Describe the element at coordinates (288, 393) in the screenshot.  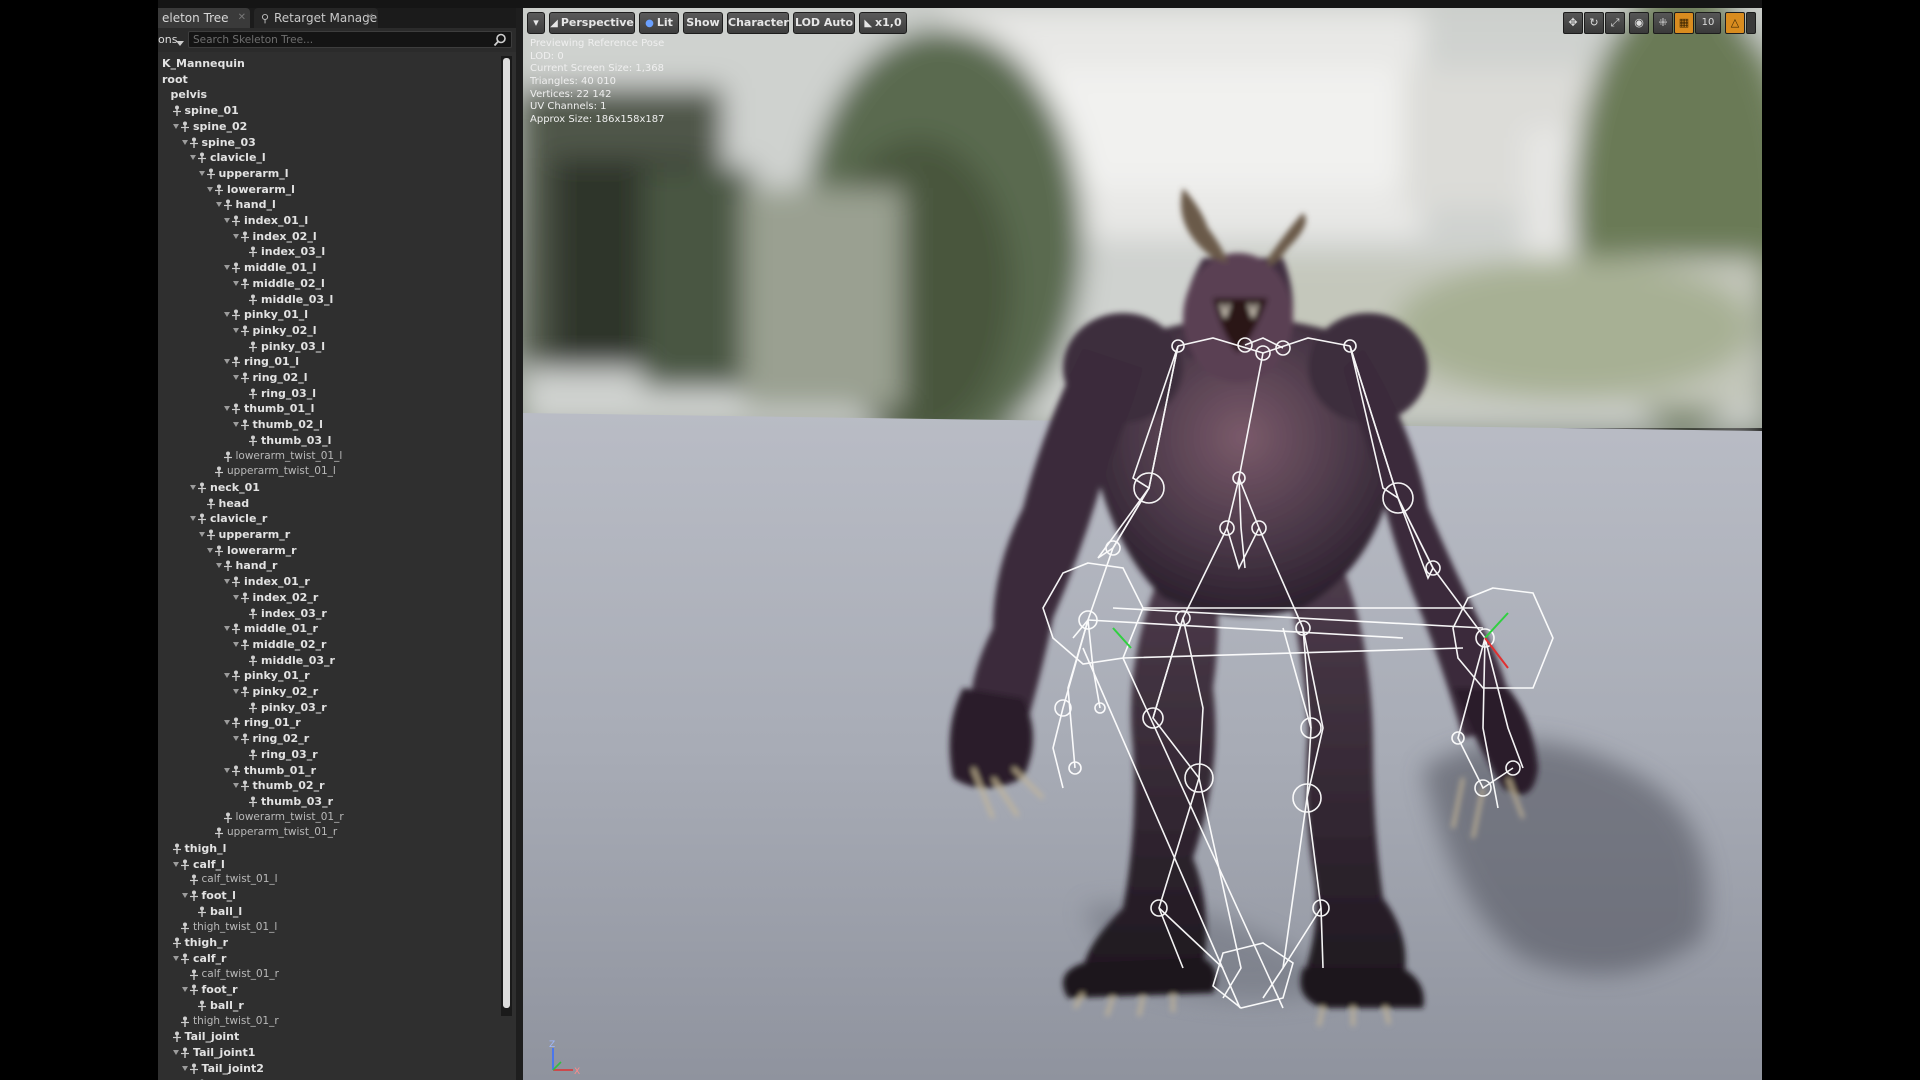
I see `bone-name: ring_03_l` at that location.